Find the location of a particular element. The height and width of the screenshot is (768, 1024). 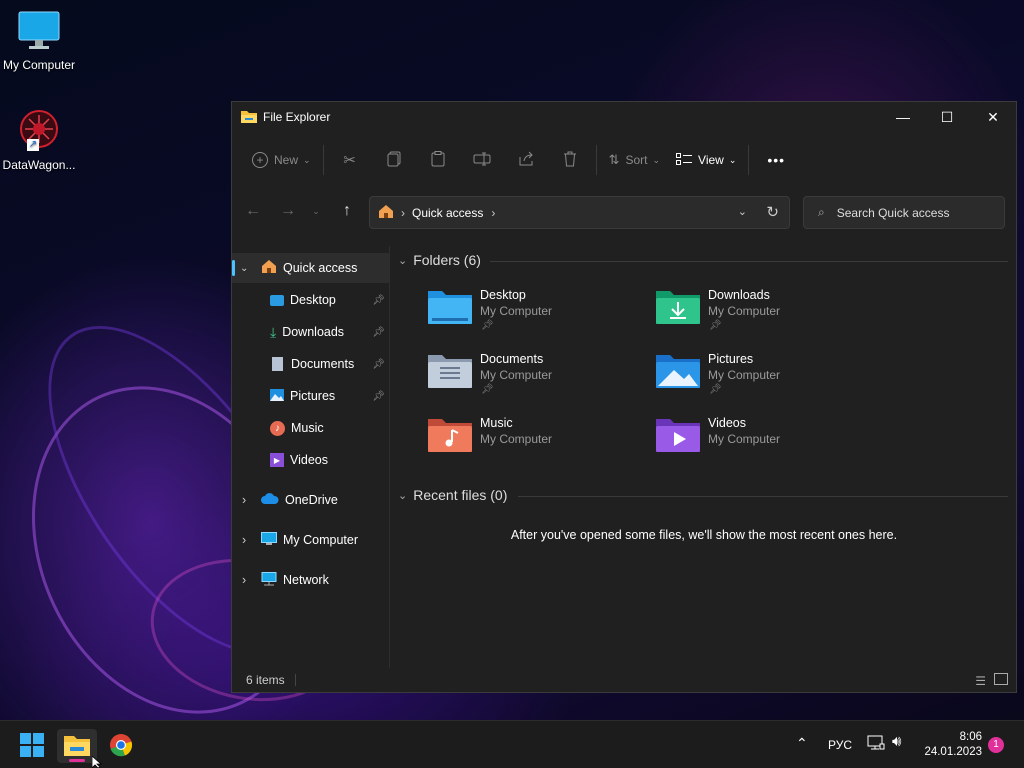

sidebar-item-videos: ▶ Videos is located at coordinates (310, 460).